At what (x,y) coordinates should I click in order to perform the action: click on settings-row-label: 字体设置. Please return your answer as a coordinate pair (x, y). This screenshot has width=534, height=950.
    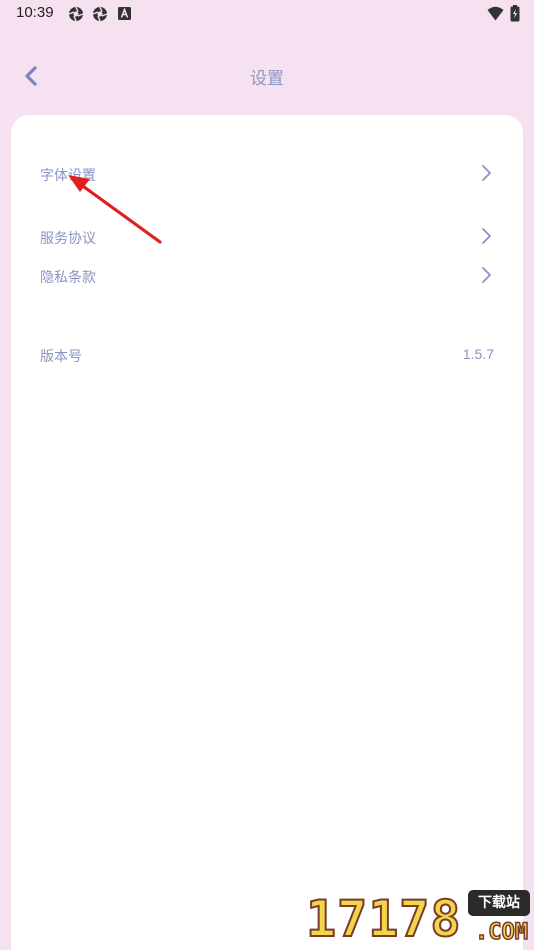
    Looking at the image, I should click on (68, 176).